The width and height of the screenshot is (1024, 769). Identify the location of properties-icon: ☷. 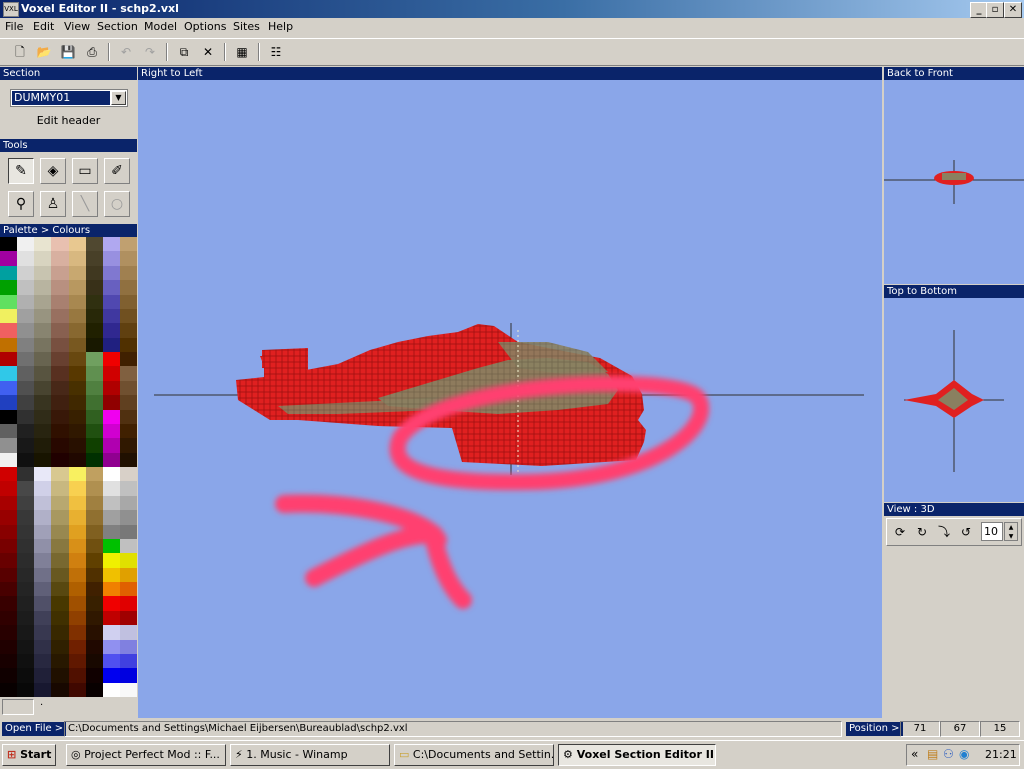
(276, 52).